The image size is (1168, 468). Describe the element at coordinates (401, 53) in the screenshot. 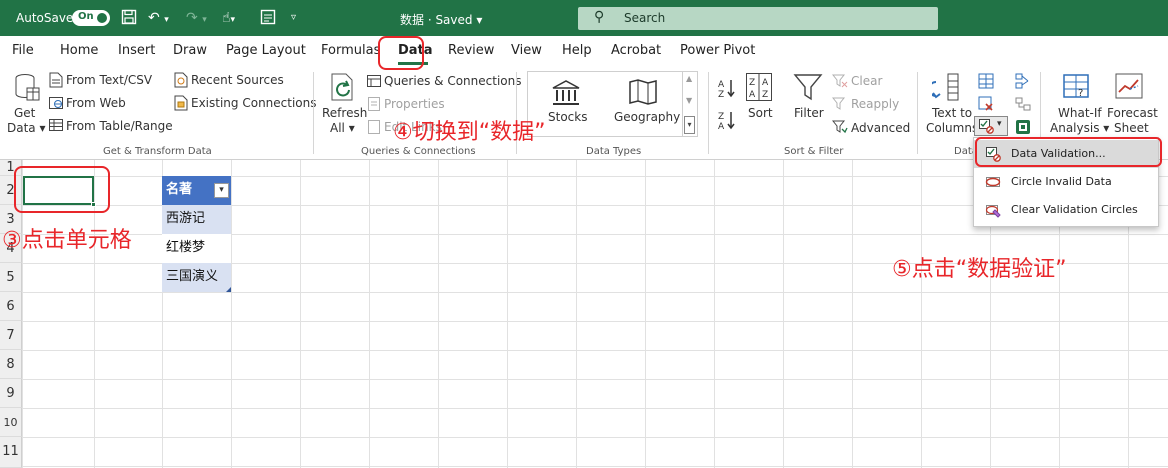

I see `annotation-box-data-tab` at that location.